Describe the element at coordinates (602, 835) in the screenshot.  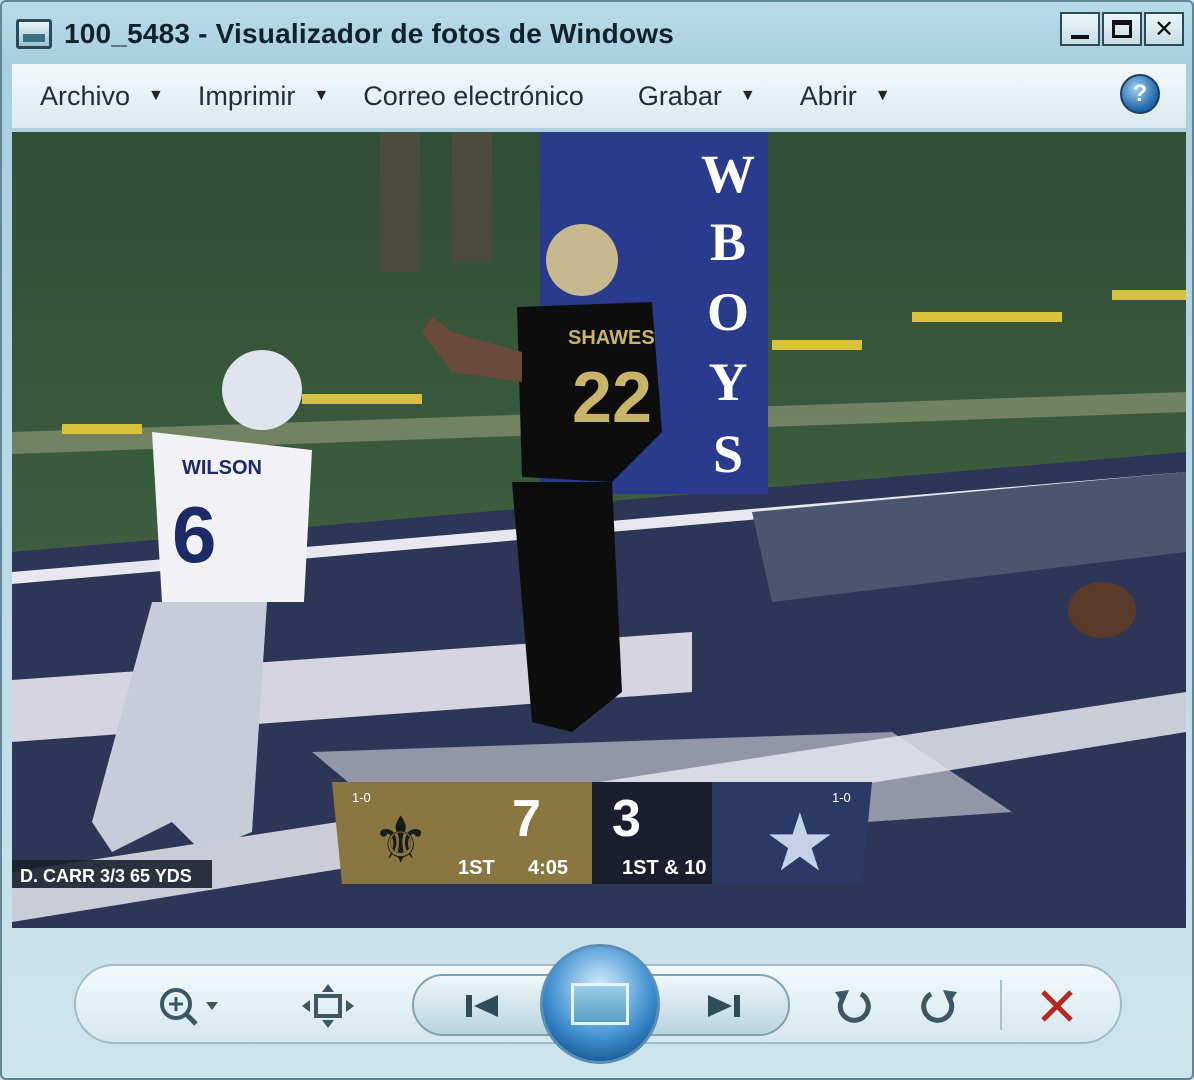
I see `scoreboard: 7 3 1ST 4:05 1ST & 10 1-0 1-0 ⚜ ★` at that location.